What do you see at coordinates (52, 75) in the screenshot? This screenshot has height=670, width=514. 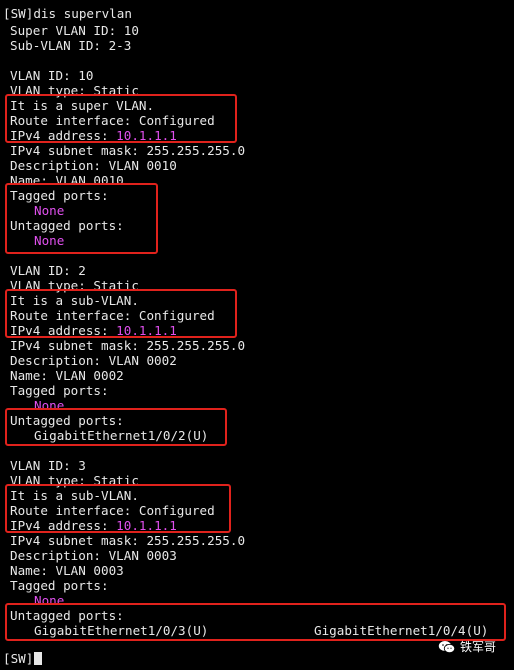 I see `vlan-id-line: VLAN ID: 10` at bounding box center [52, 75].